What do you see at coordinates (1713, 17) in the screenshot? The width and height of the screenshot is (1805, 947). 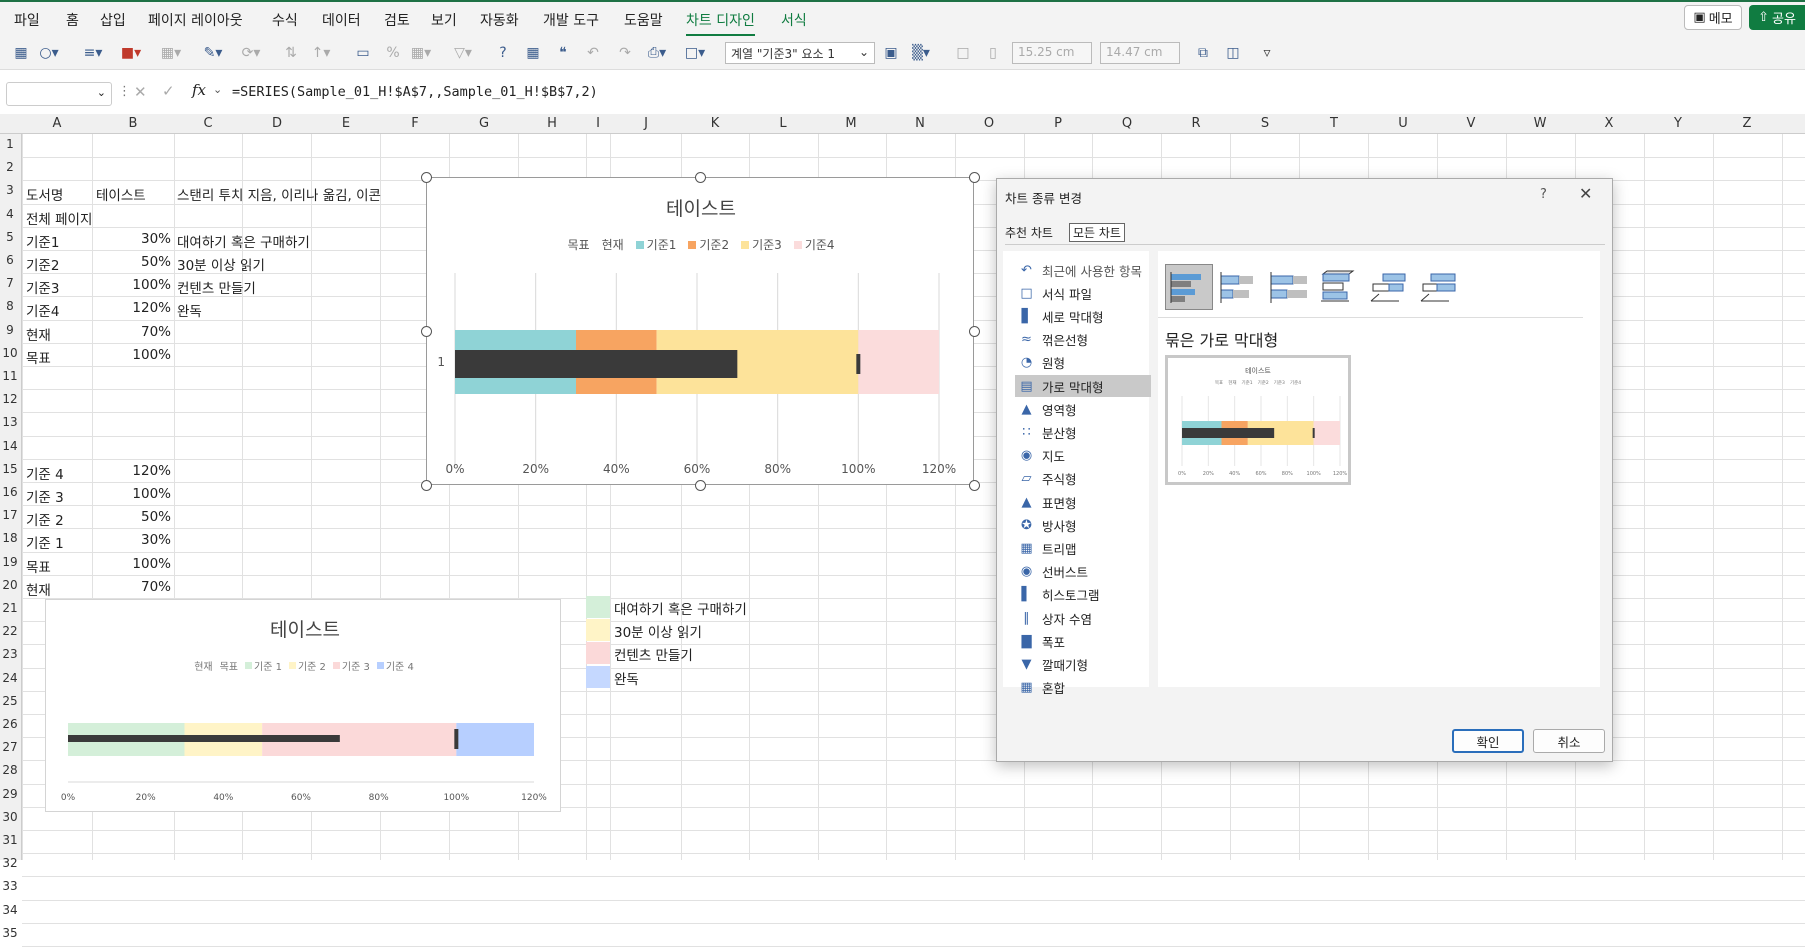 I see `memo-button: ▣ 메모` at bounding box center [1713, 17].